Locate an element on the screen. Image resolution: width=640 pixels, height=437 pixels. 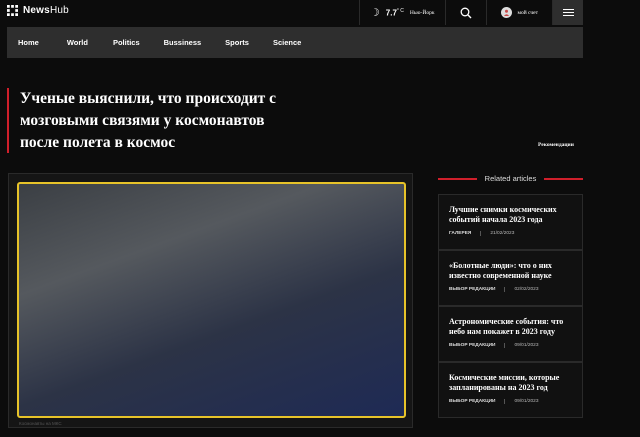
related-articles-title: Related articles is located at coordinates (510, 178).